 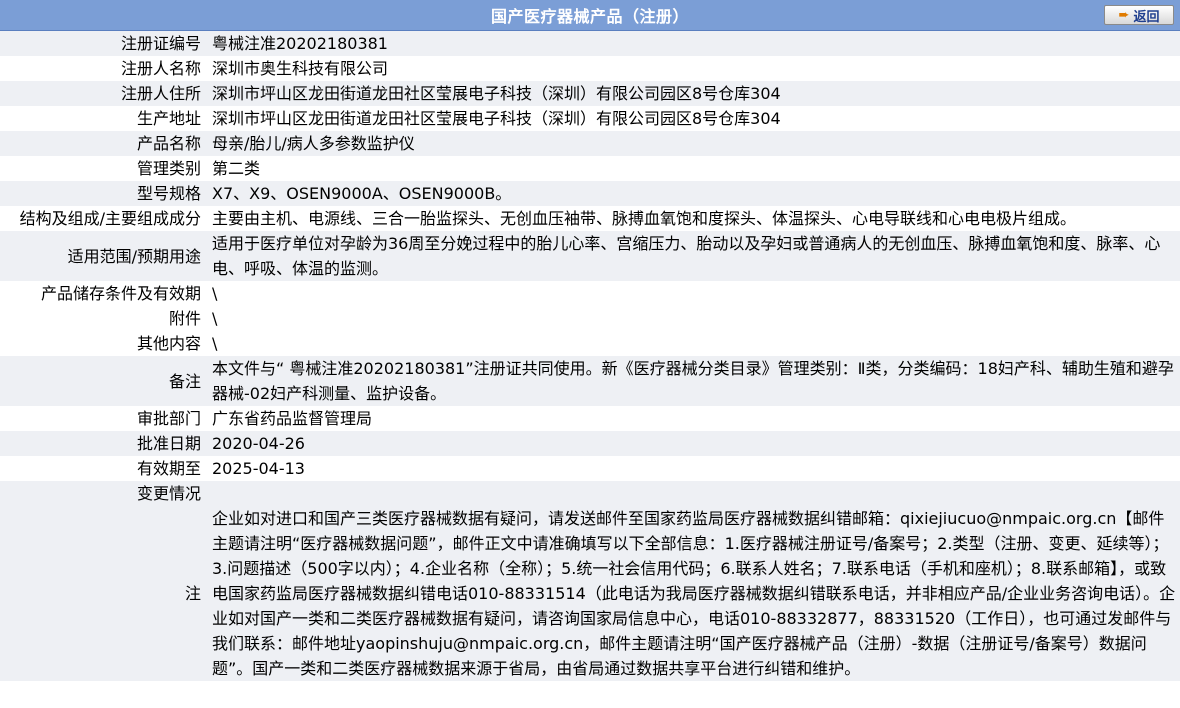 What do you see at coordinates (691, 443) in the screenshot?
I see `field-value: 2020-04-26` at bounding box center [691, 443].